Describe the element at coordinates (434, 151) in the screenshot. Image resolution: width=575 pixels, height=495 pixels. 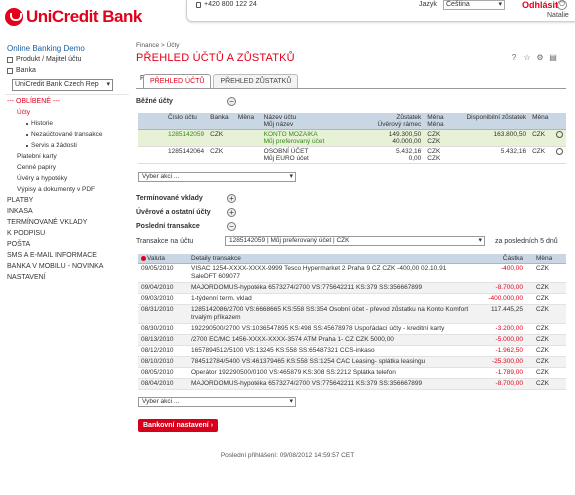
I see `account-cur: CZK` at that location.